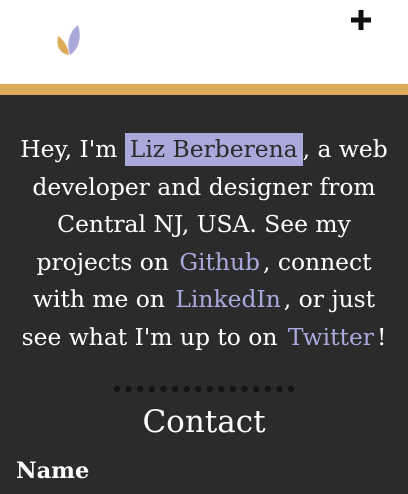 This screenshot has height=494, width=408. What do you see at coordinates (213, 149) in the screenshot?
I see `author-name-highlight: Liz Berberena` at bounding box center [213, 149].